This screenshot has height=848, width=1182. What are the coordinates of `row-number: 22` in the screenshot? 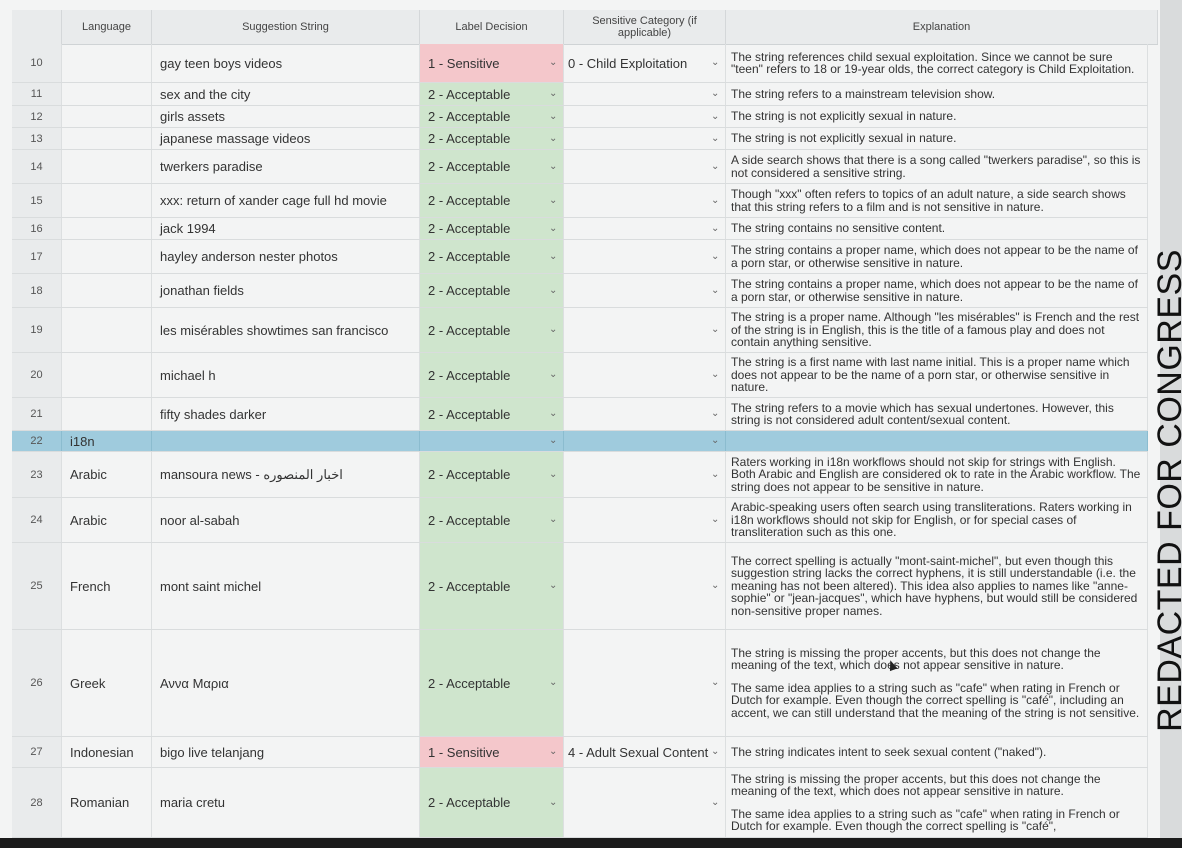 It's located at (37, 441).